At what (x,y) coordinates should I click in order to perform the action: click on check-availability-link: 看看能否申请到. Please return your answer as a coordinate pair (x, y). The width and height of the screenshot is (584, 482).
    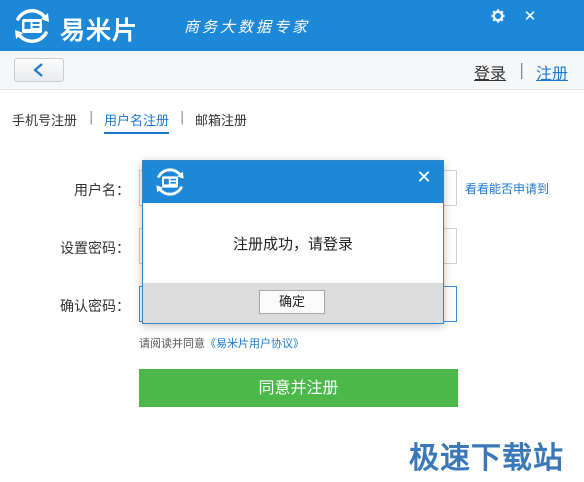
    Looking at the image, I should click on (507, 188).